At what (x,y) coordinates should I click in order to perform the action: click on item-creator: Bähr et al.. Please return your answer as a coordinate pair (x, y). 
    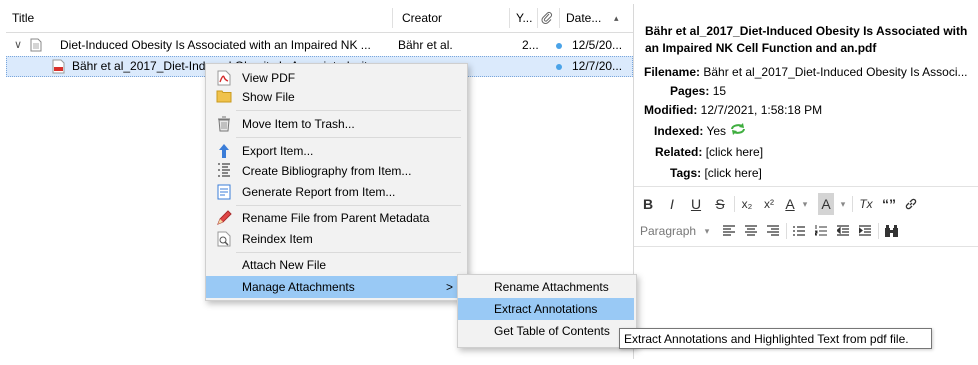
    Looking at the image, I should click on (425, 45).